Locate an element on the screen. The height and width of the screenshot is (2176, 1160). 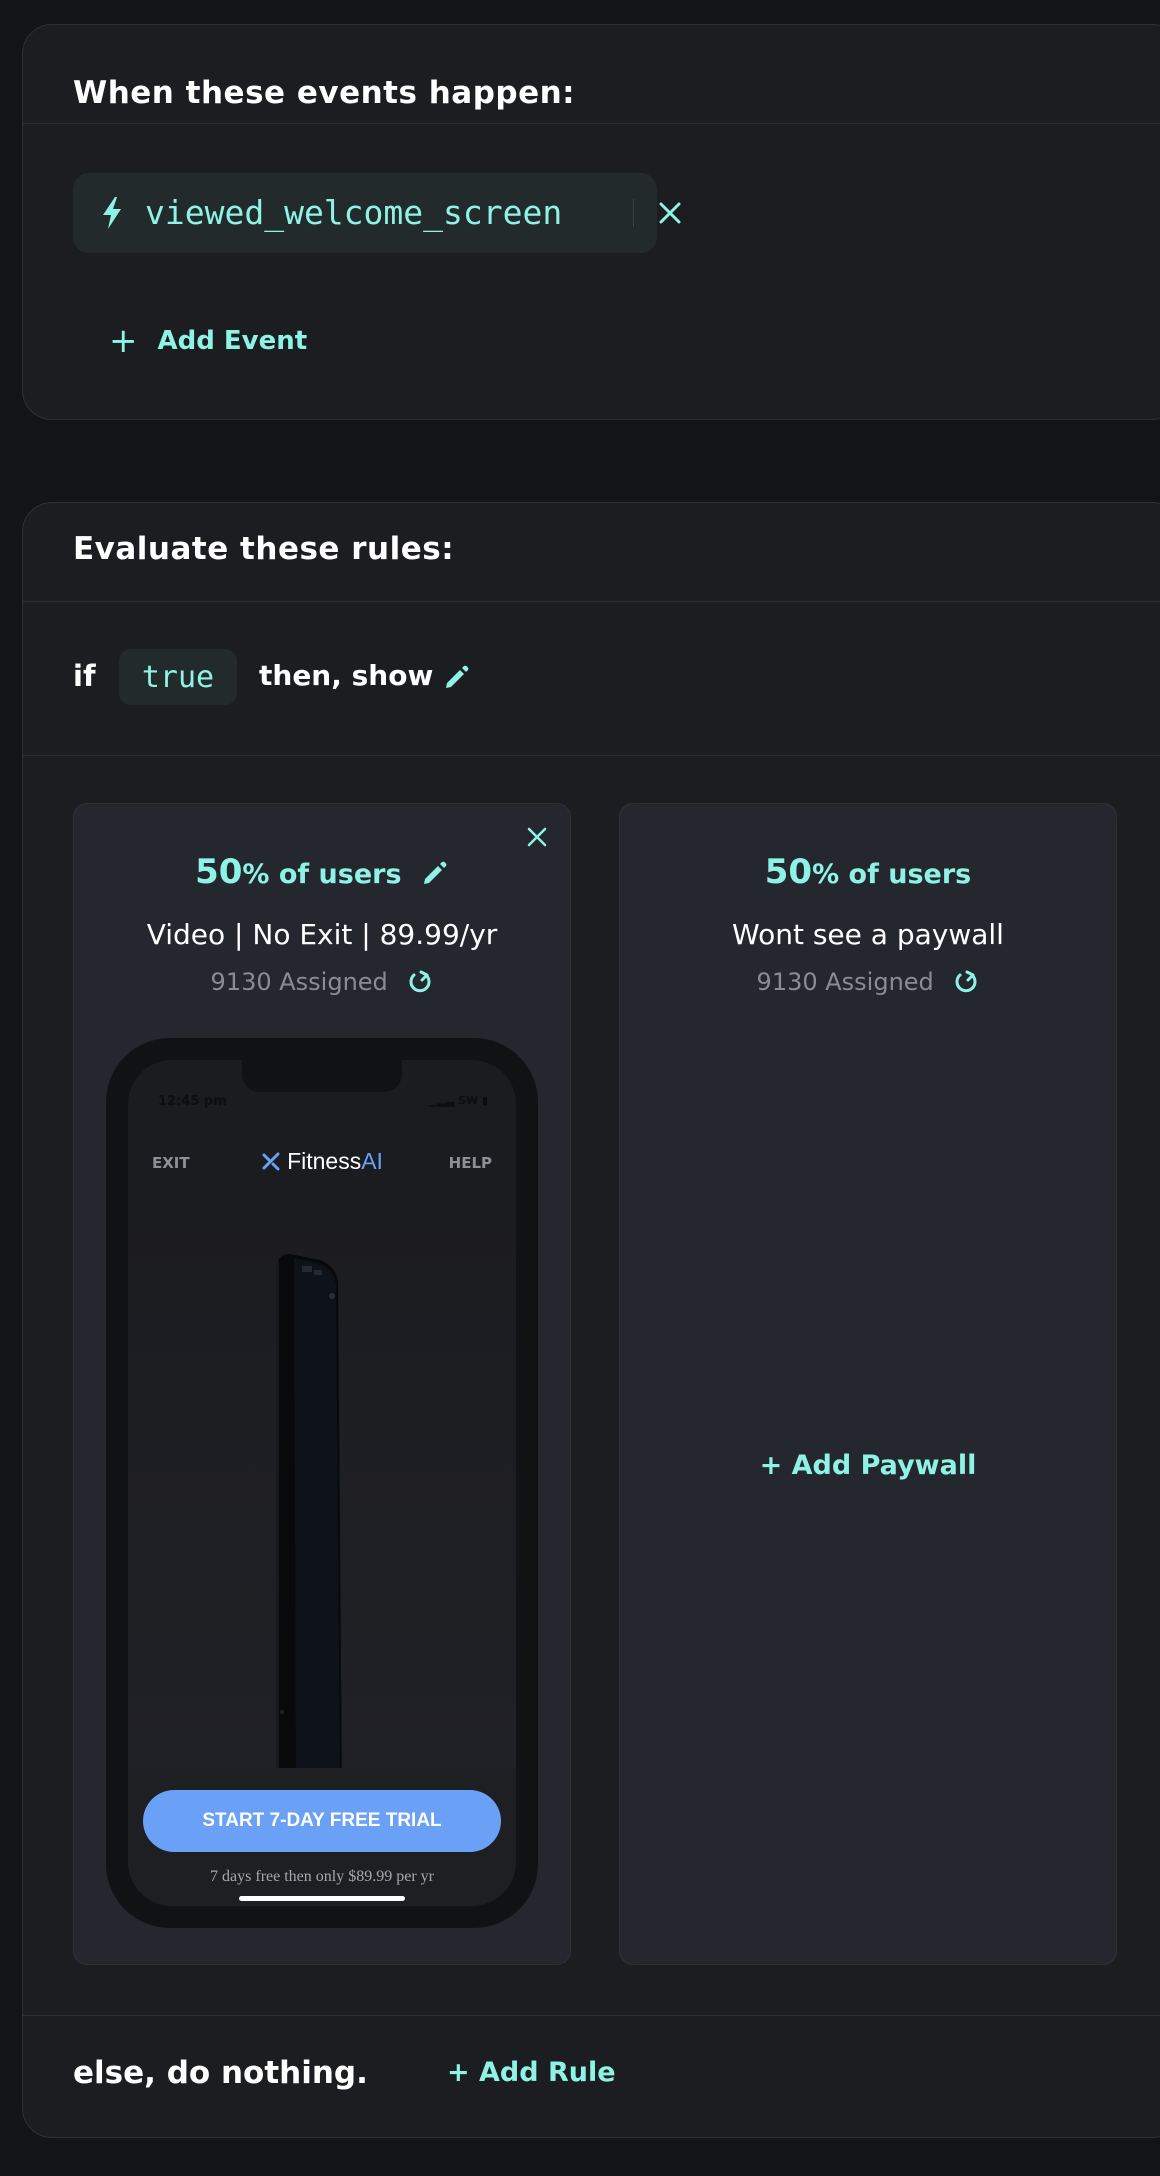
phone-notch is located at coordinates (322, 1076).